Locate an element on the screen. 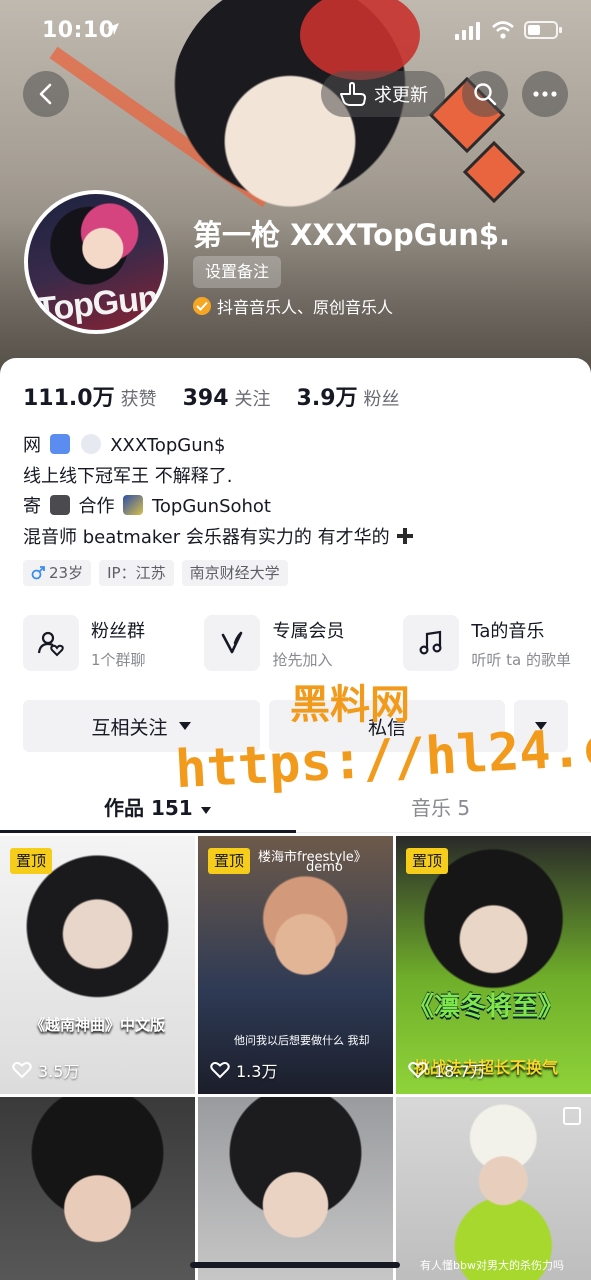 This screenshot has width=591, height=1280. membership-title: 专属会员 is located at coordinates (308, 631).